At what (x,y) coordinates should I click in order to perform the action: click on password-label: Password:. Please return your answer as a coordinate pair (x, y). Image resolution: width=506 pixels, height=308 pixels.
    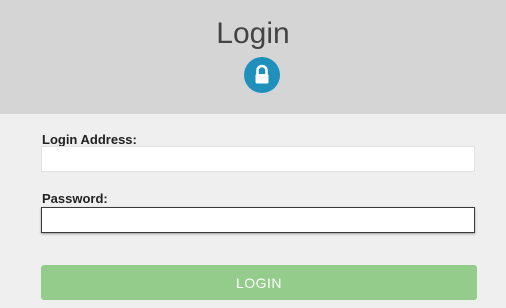
    Looking at the image, I should click on (75, 198).